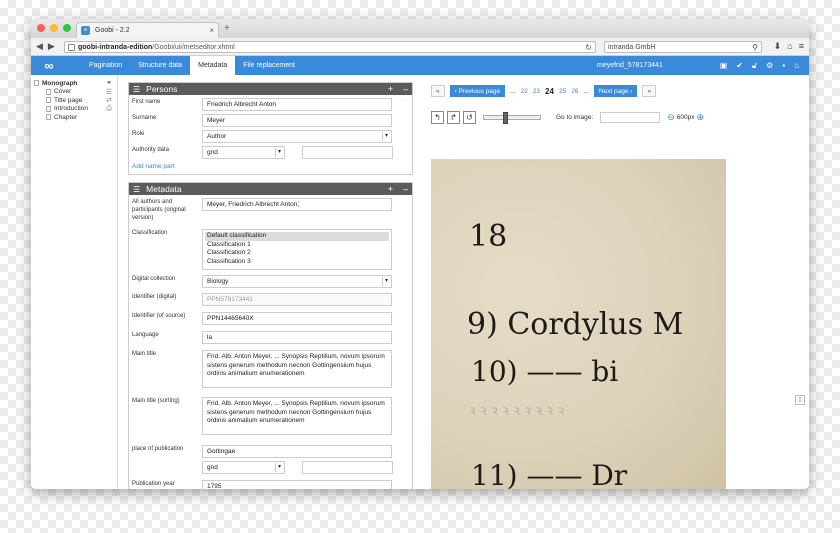  Describe the element at coordinates (146, 102) in the screenshot. I see `first-name-label: First name` at that location.